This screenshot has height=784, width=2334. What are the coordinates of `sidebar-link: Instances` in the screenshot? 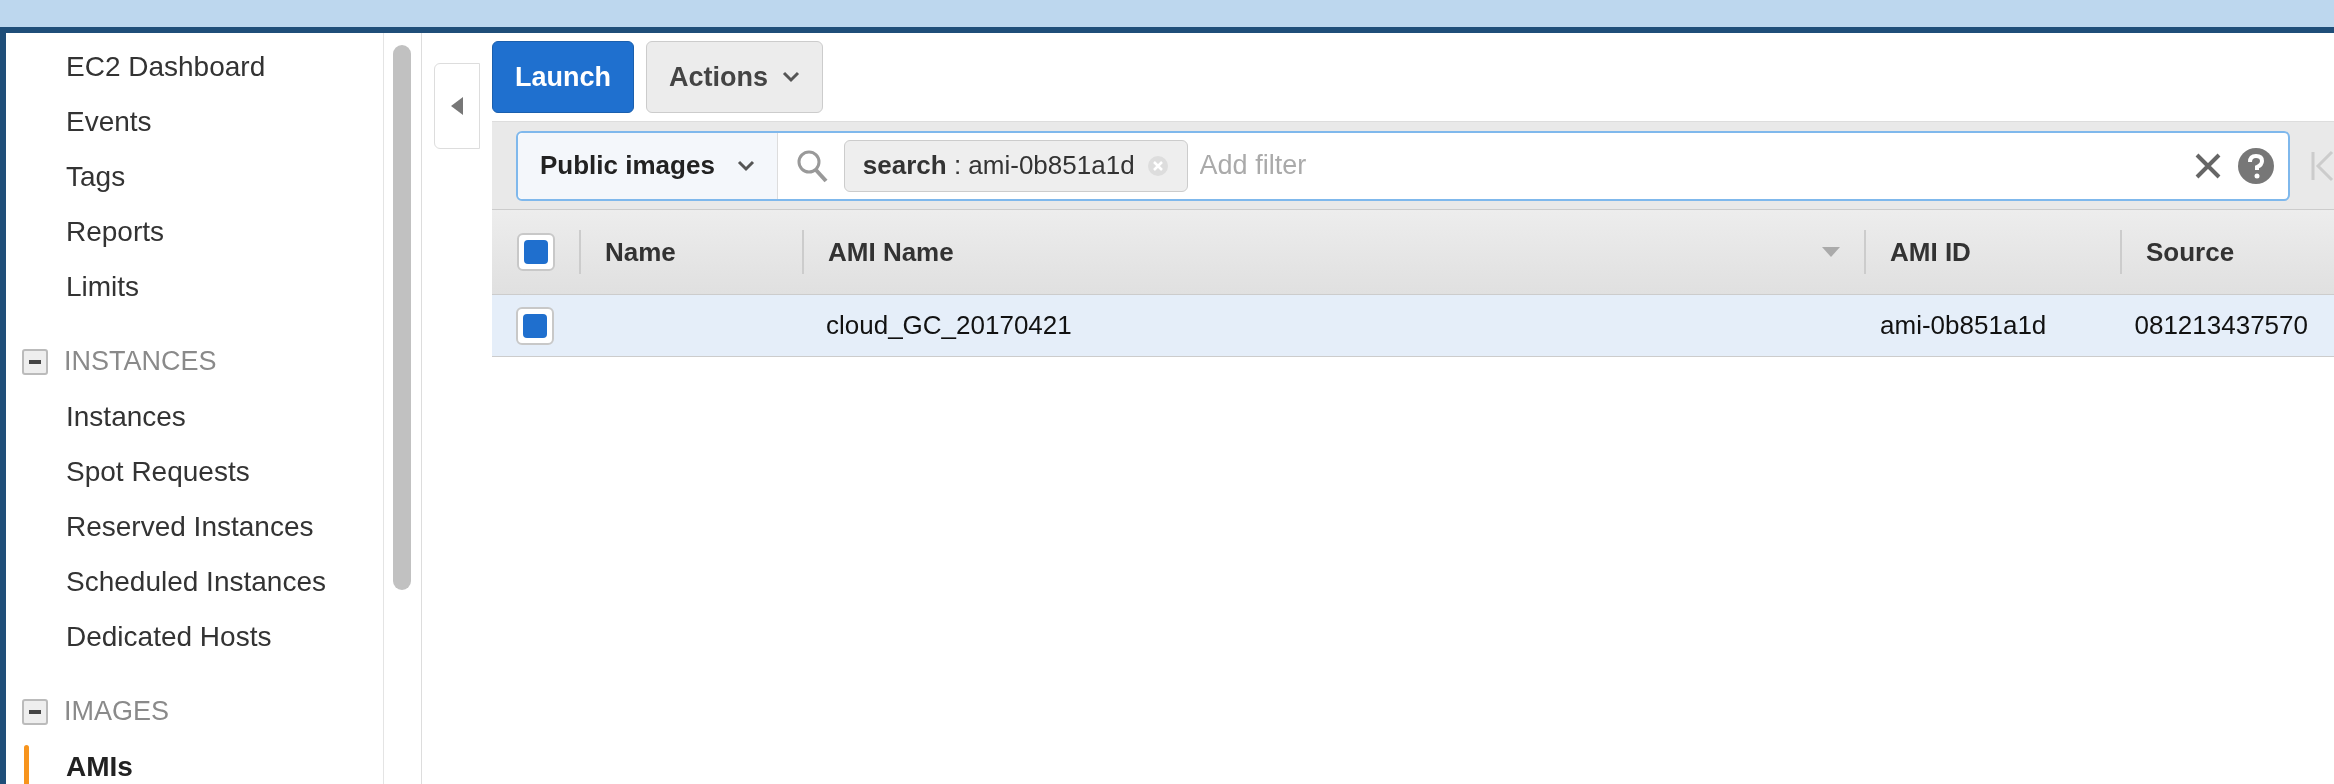 It's located at (126, 416).